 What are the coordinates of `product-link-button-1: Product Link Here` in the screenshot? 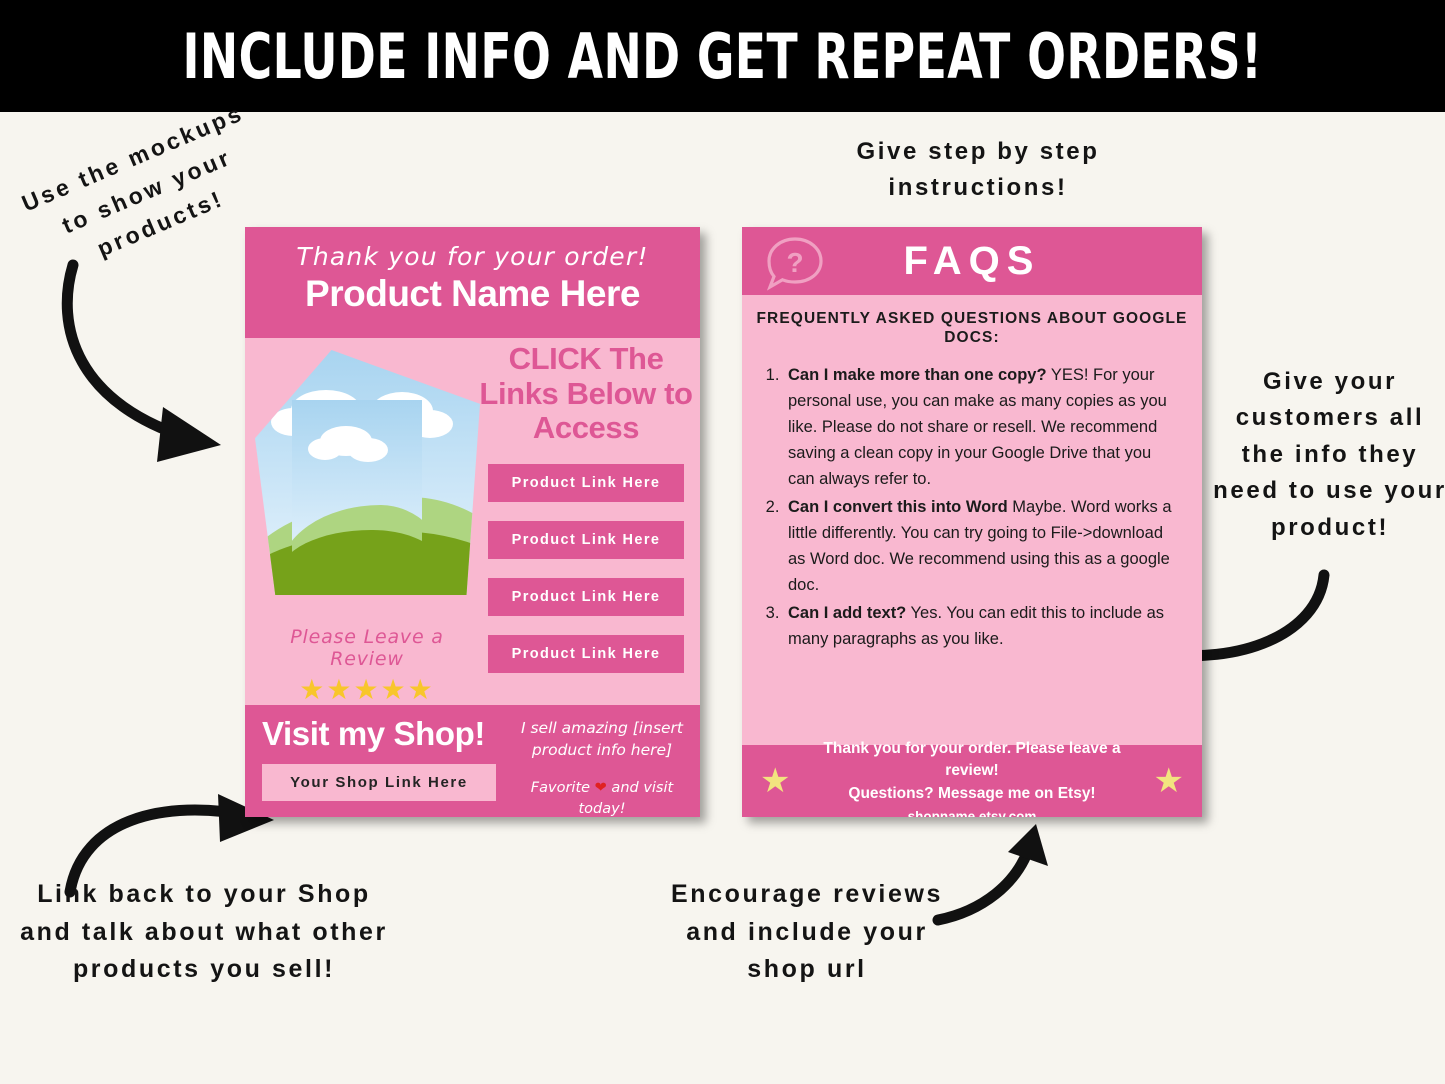 It's located at (586, 483).